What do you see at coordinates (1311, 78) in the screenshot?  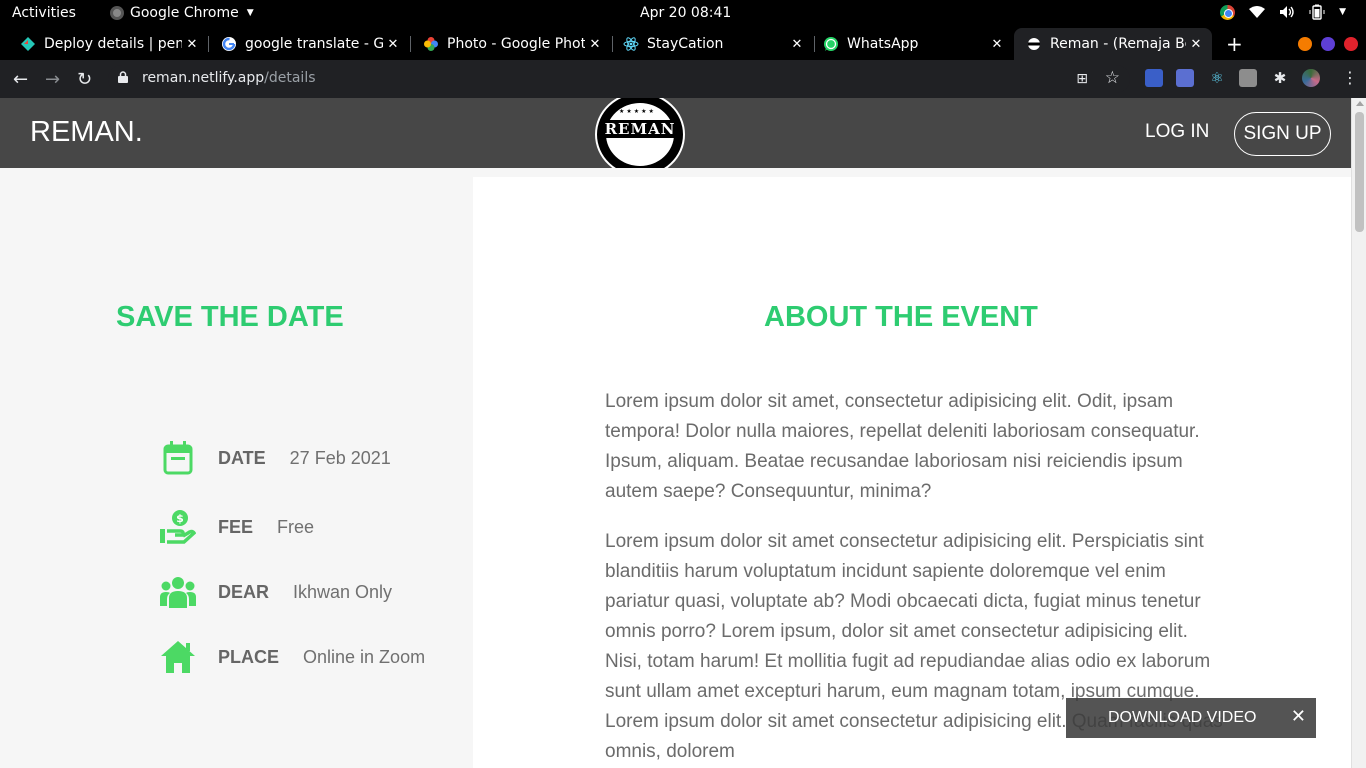 I see `profile-avatar` at bounding box center [1311, 78].